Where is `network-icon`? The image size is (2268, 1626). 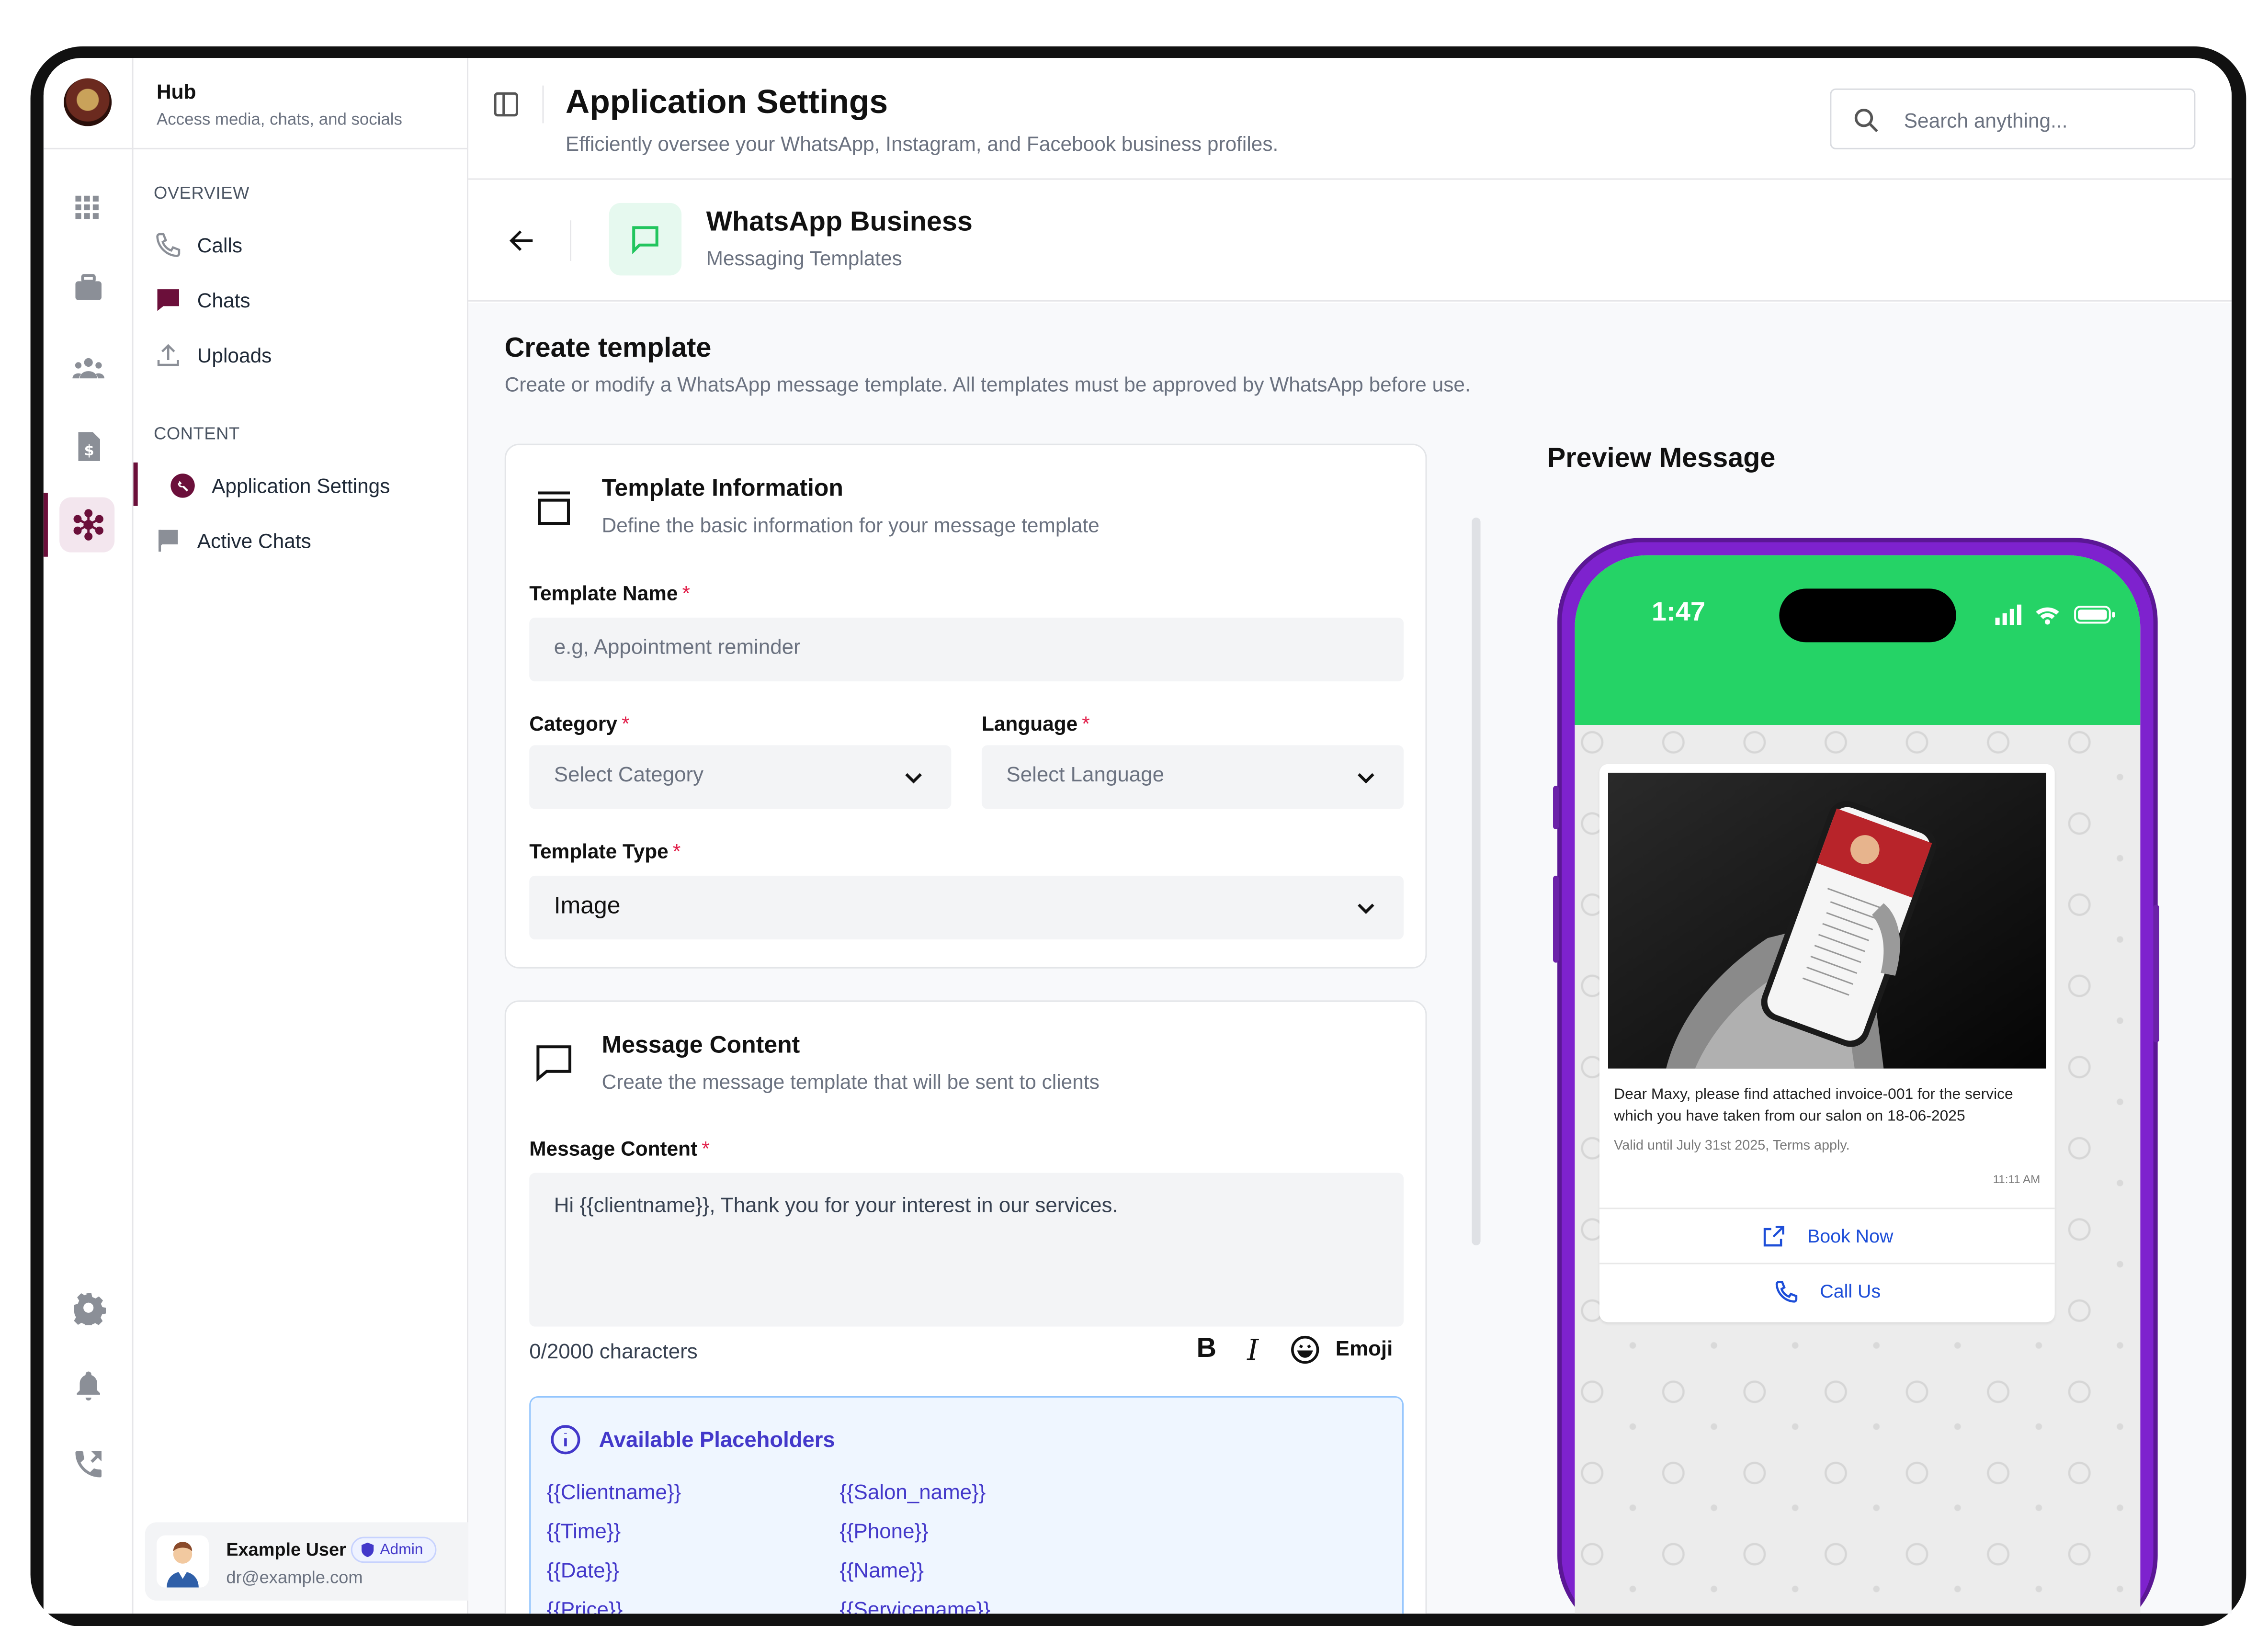
network-icon is located at coordinates (88, 525).